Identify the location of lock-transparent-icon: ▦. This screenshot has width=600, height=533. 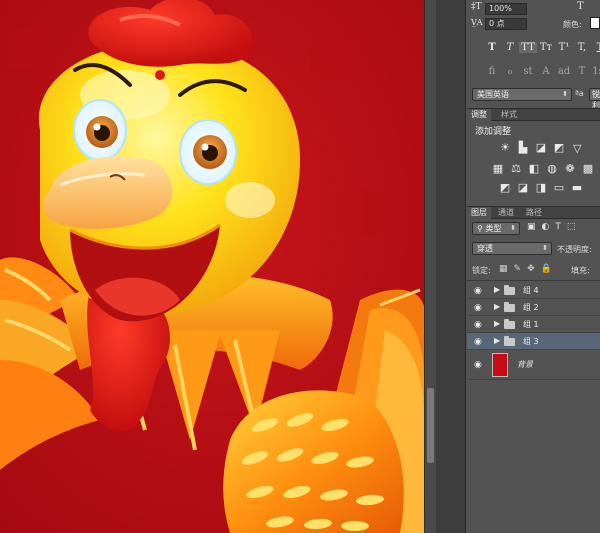
(503, 269).